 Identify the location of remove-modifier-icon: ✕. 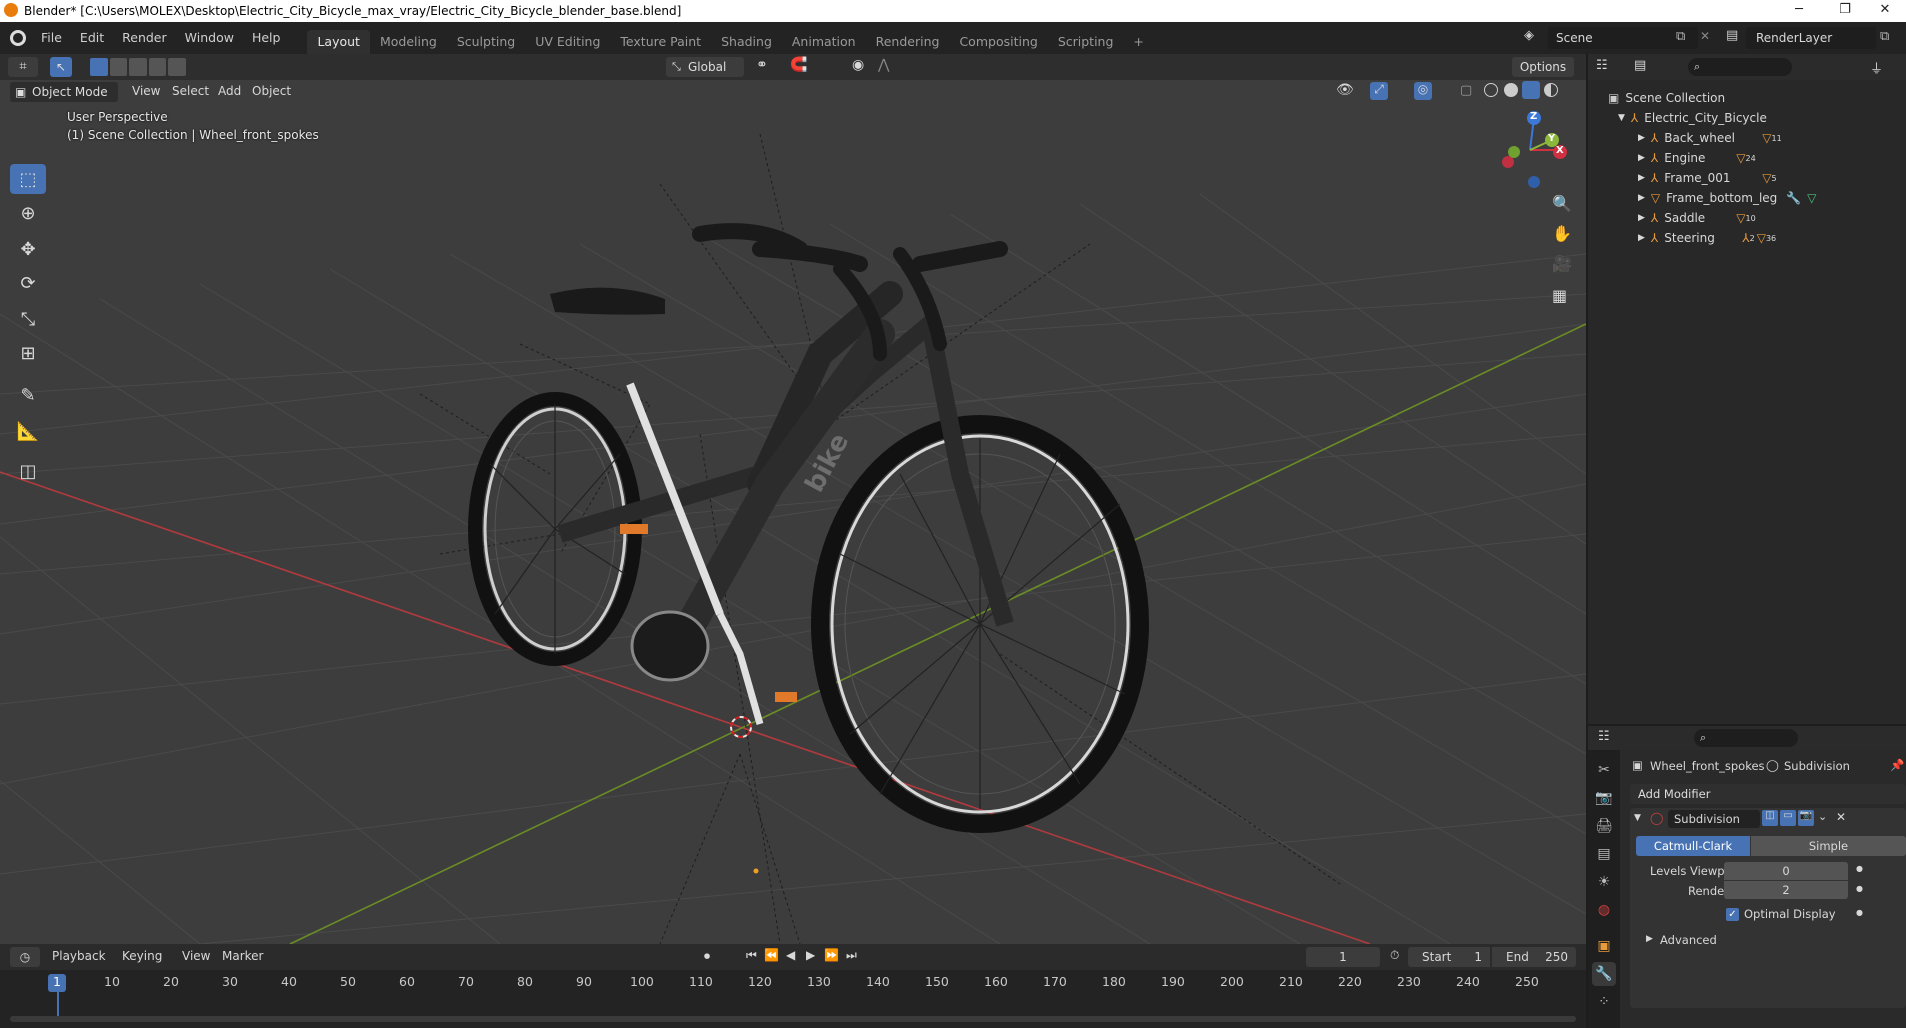
(1841, 817).